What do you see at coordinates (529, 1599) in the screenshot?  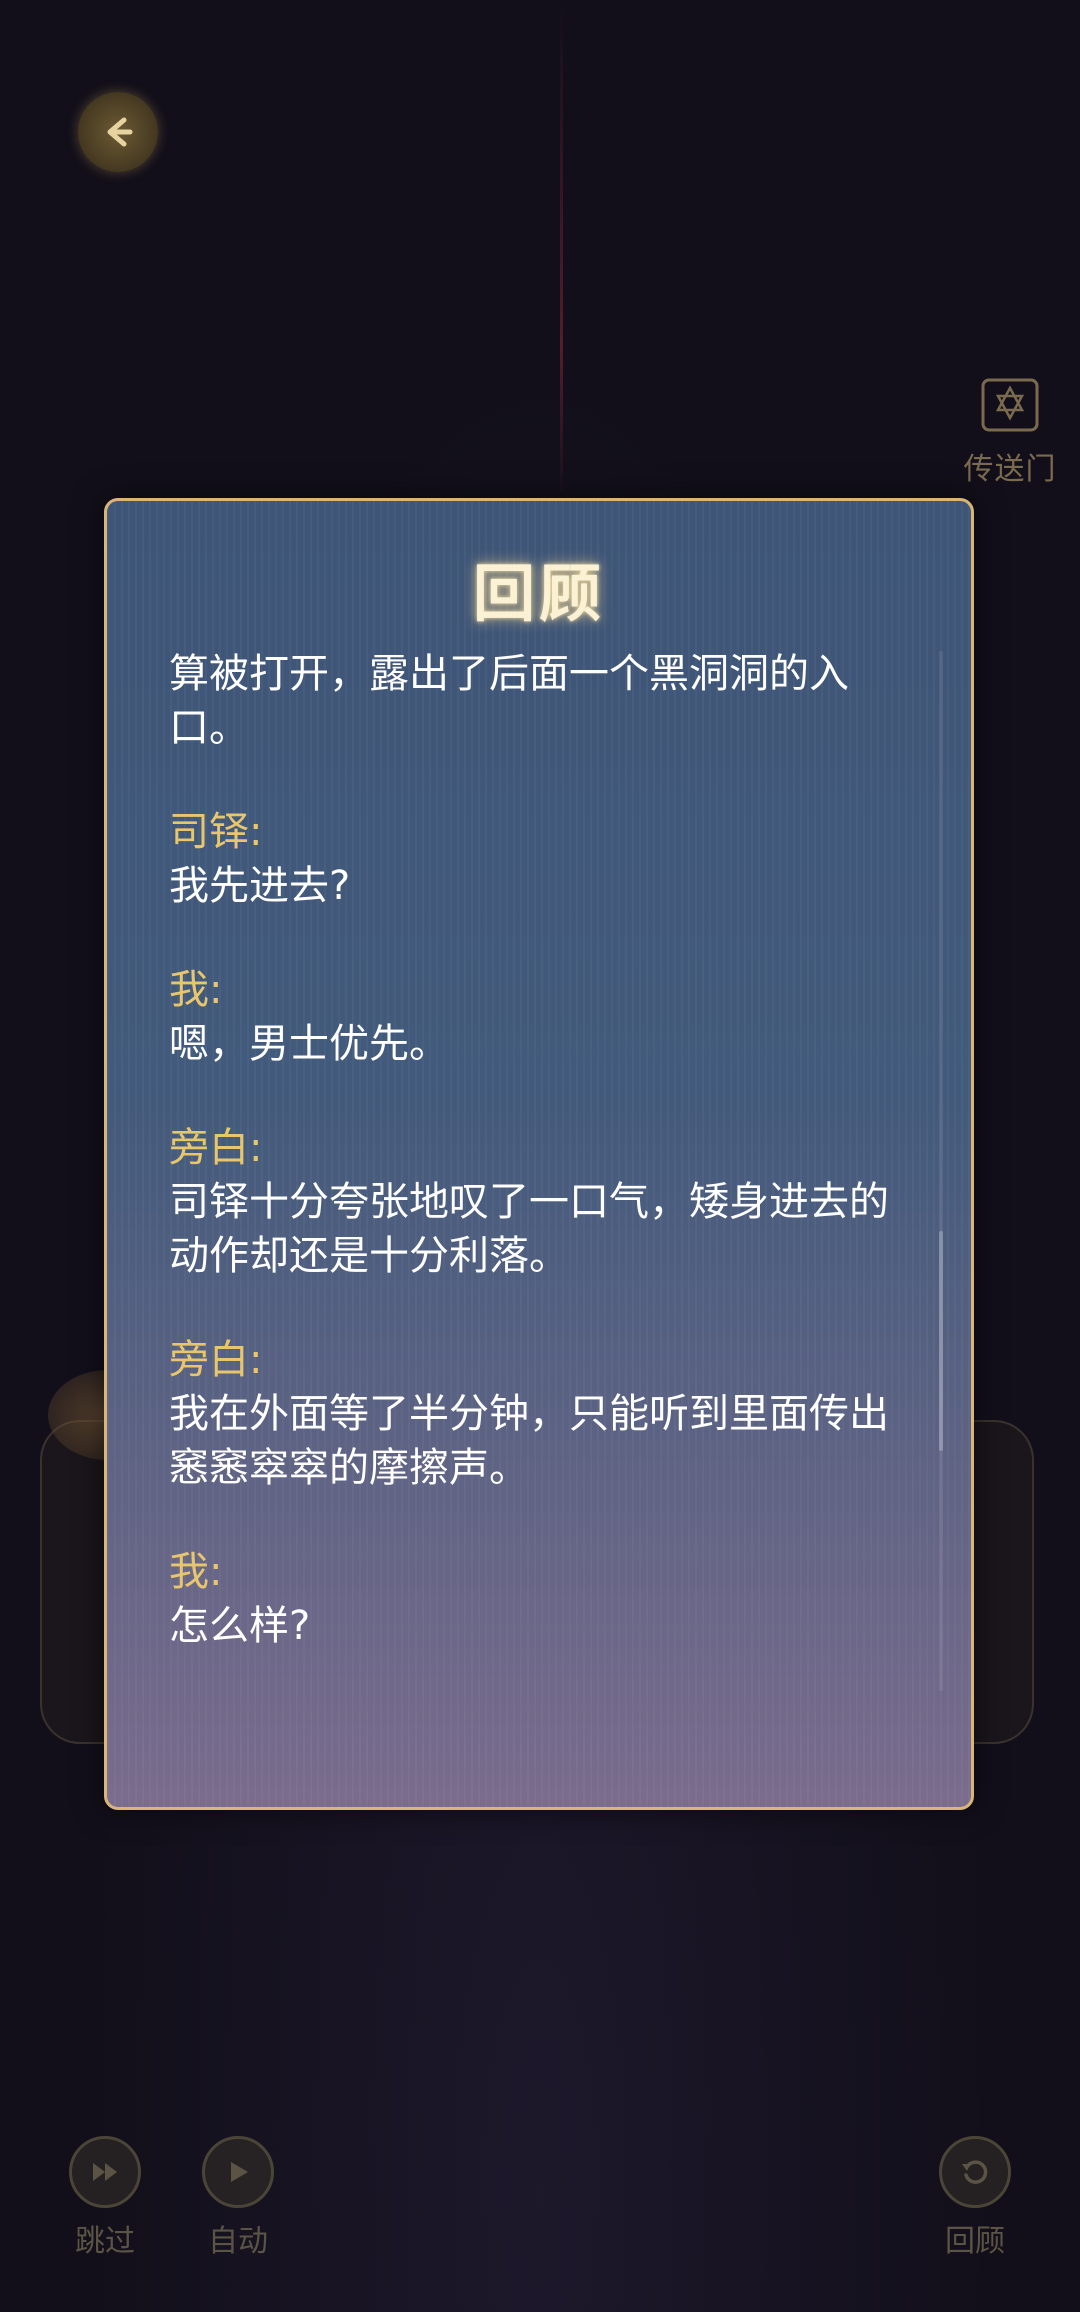 I see `log-entry: 我: 怎么样?` at bounding box center [529, 1599].